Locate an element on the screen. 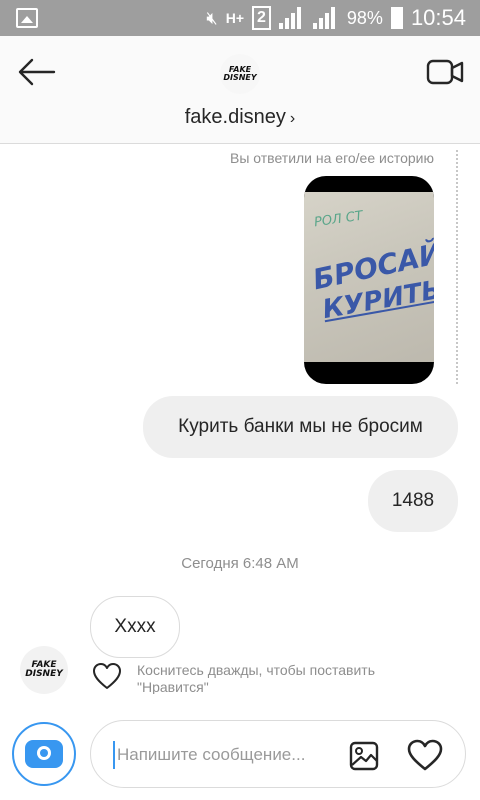 Image resolution: width=480 pixels, height=800 pixels. graffiti-text-top: РОЛ СТ is located at coordinates (338, 219).